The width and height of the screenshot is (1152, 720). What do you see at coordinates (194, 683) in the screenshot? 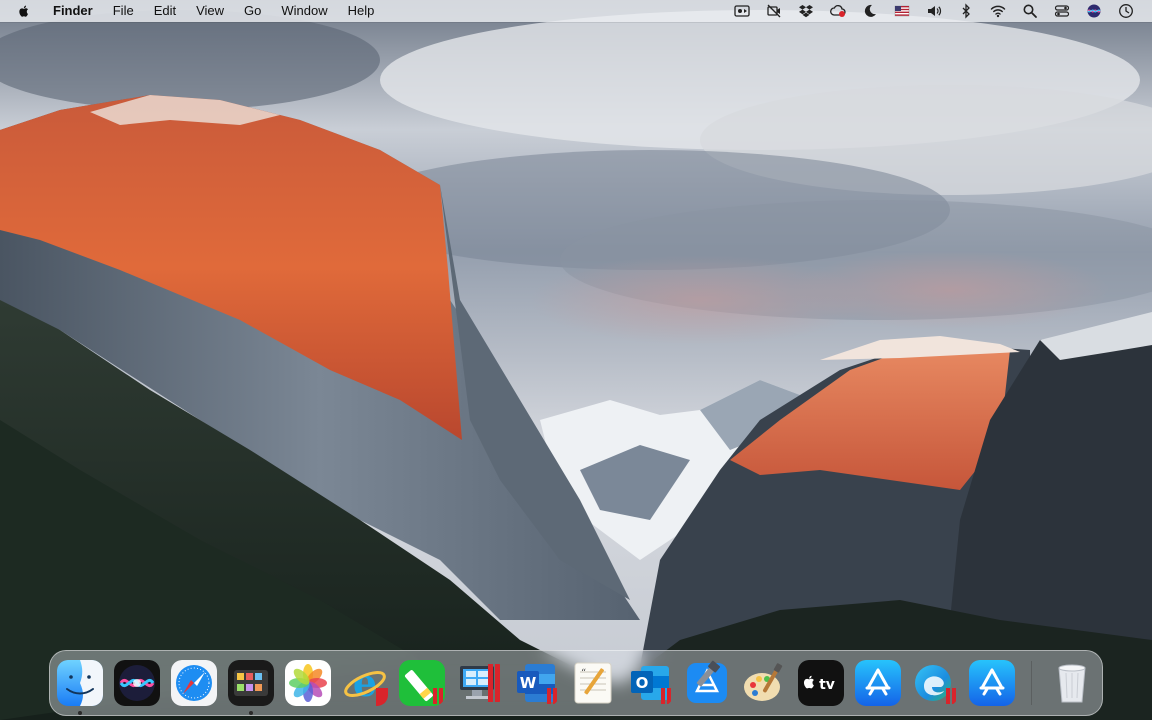
I see `safari-icon` at bounding box center [194, 683].